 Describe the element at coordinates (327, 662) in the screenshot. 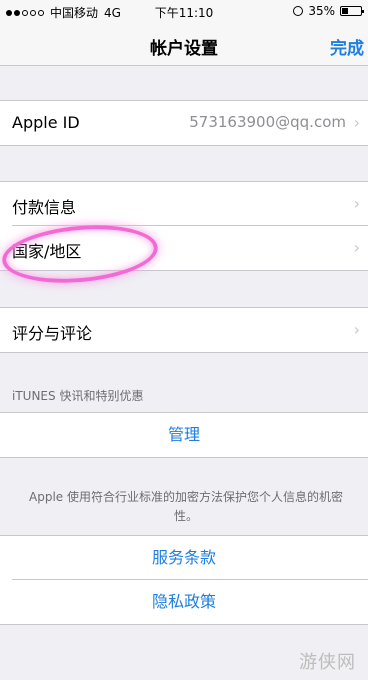

I see `watermark-logo: 游侠网` at that location.